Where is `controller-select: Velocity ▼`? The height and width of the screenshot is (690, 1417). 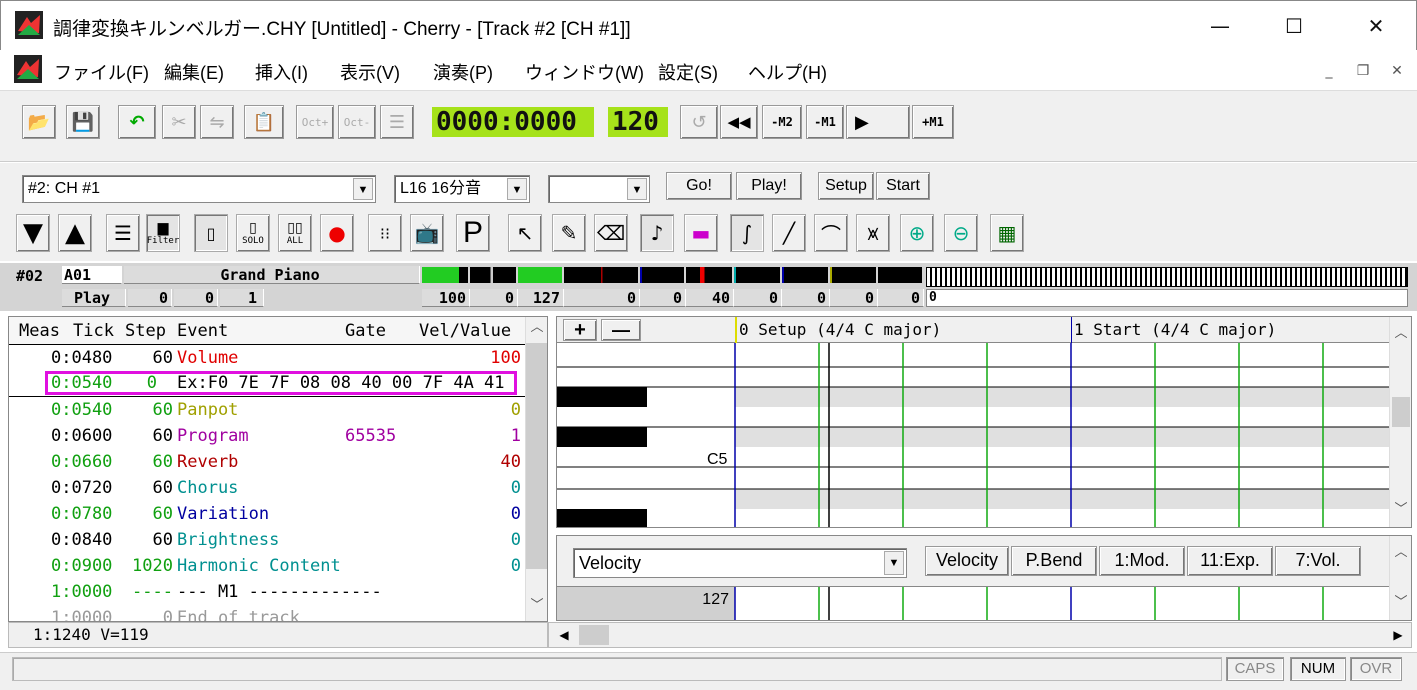
controller-select: Velocity ▼ is located at coordinates (740, 563).